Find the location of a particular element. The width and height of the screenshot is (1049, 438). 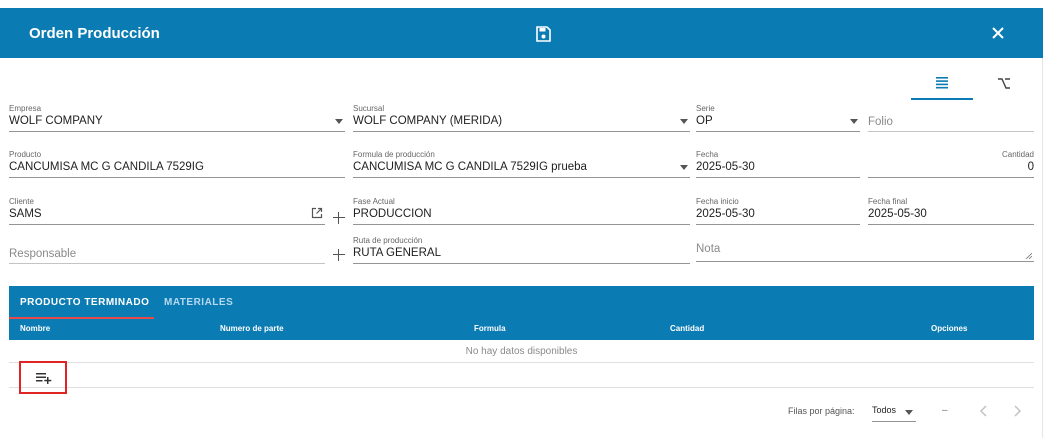

table-empty-row: No hay datos disponibles is located at coordinates (521, 351).